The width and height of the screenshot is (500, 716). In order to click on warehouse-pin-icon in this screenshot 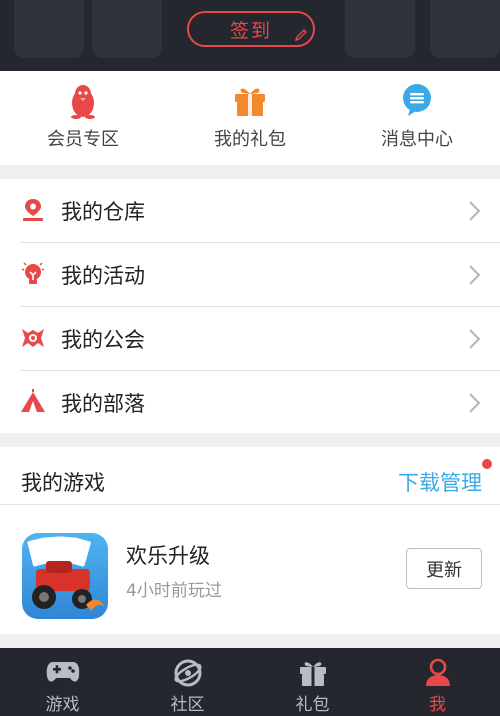, I will do `click(33, 210)`.